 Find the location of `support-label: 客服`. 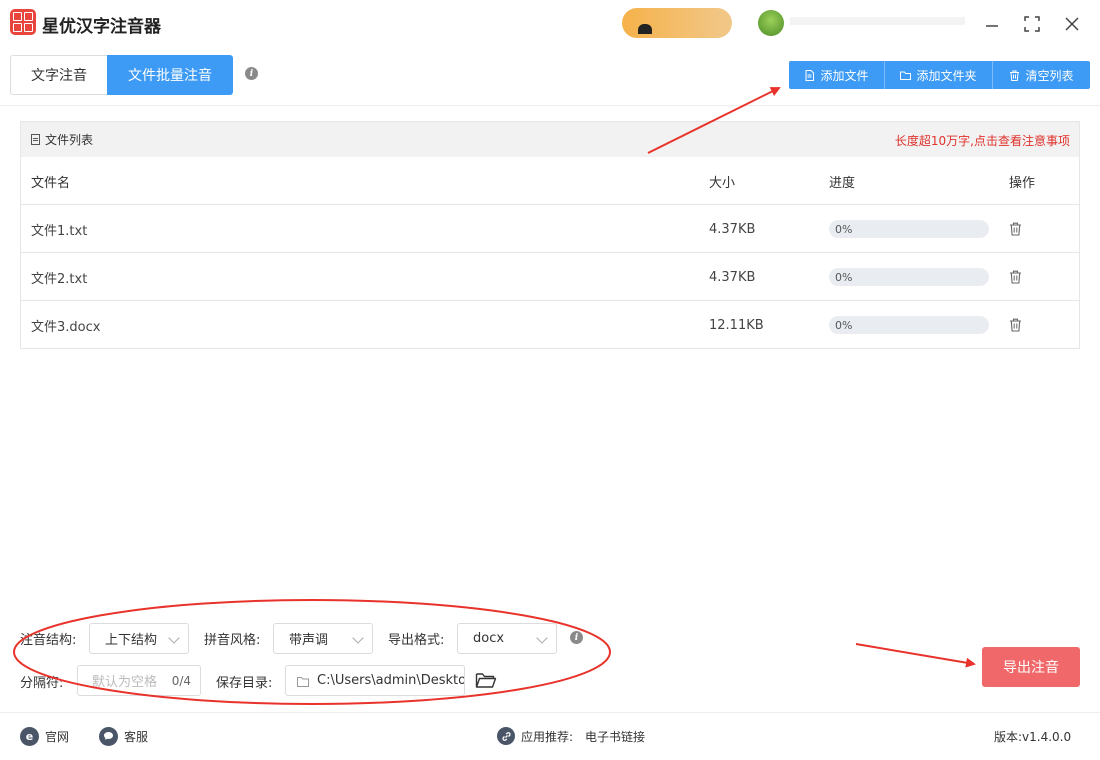

support-label: 客服 is located at coordinates (136, 736).